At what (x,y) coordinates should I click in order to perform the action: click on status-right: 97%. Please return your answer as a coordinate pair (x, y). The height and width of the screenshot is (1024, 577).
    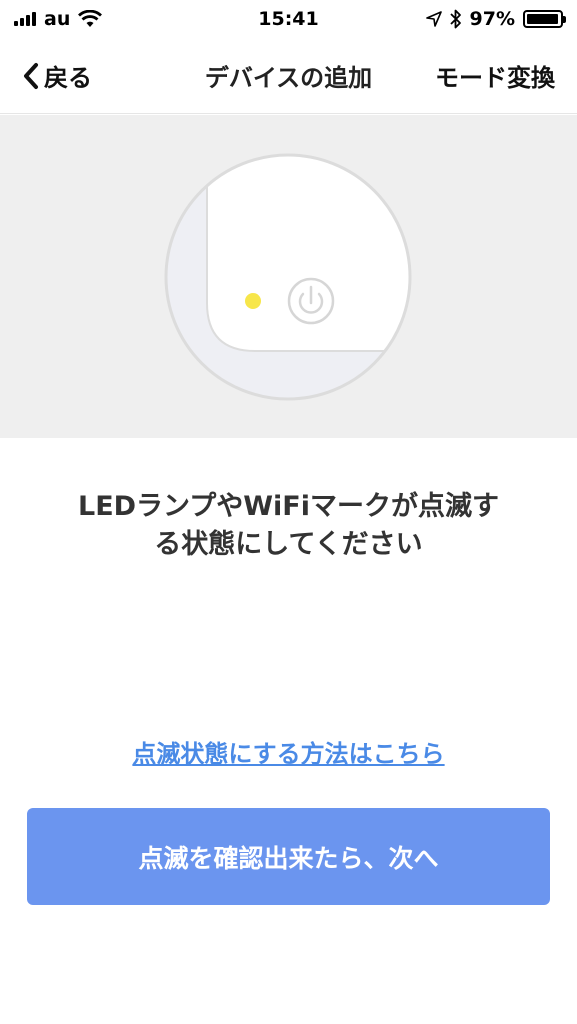
    Looking at the image, I should click on (495, 19).